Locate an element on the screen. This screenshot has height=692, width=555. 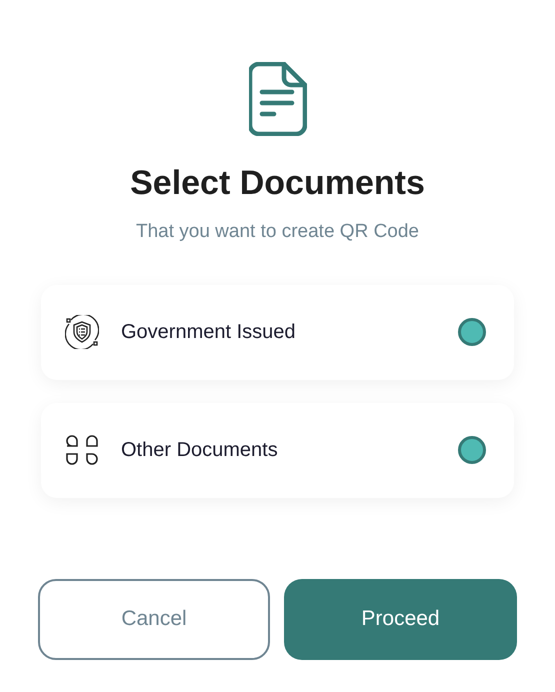
document-option: Other Documents is located at coordinates (277, 450).